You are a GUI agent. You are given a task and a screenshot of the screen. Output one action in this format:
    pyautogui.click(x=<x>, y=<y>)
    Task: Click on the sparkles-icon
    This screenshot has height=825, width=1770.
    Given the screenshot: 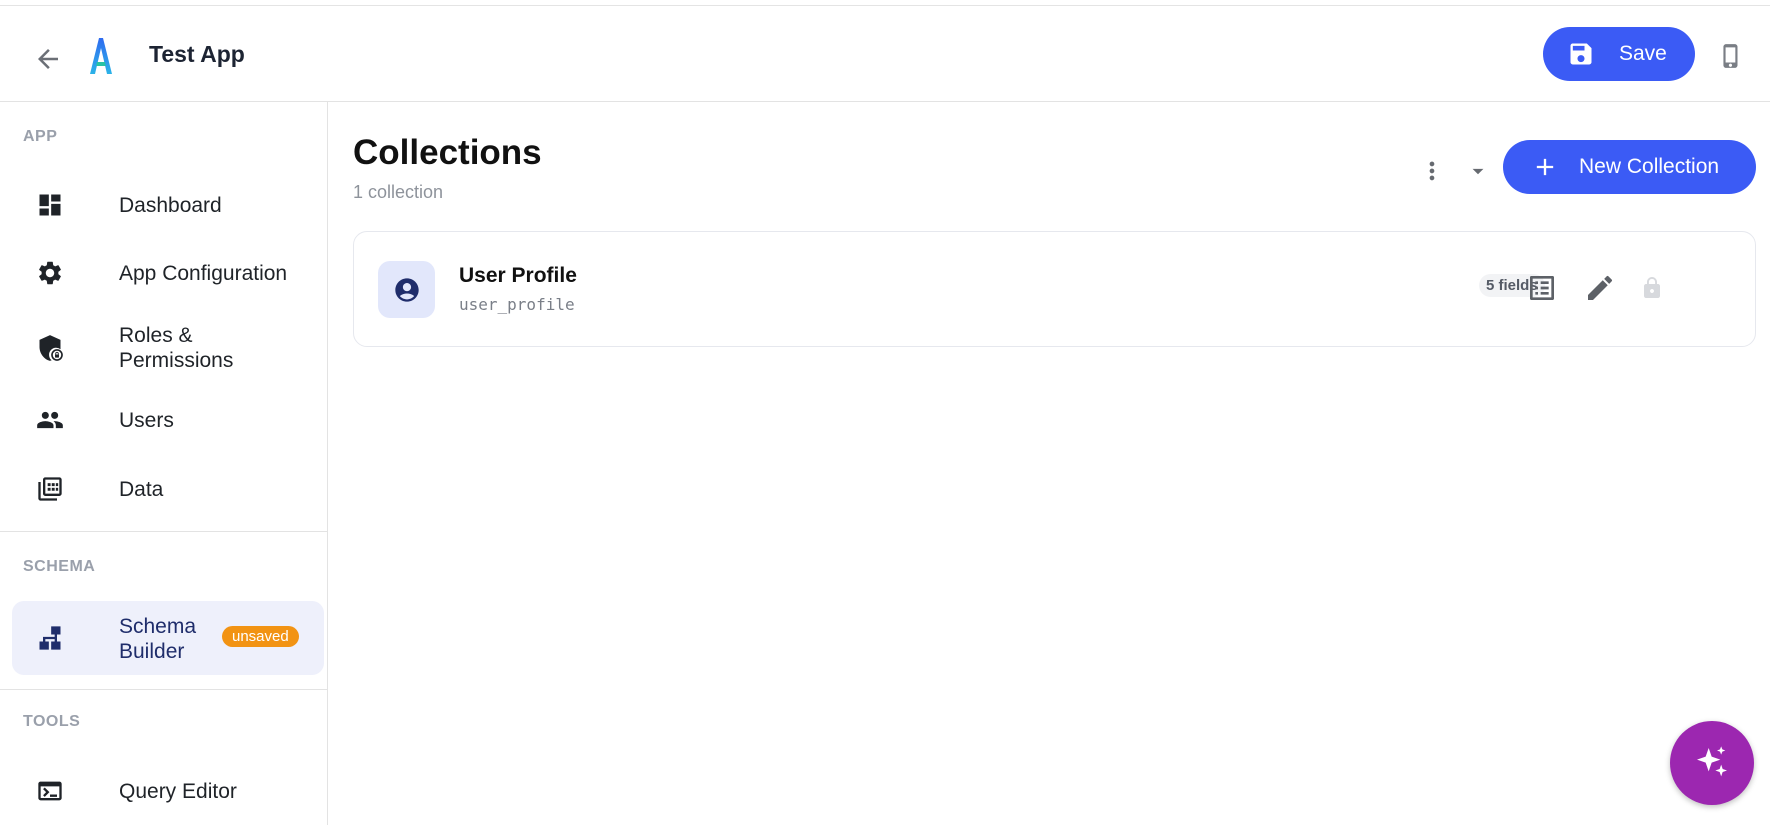 What is the action you would take?
    pyautogui.click(x=1712, y=761)
    